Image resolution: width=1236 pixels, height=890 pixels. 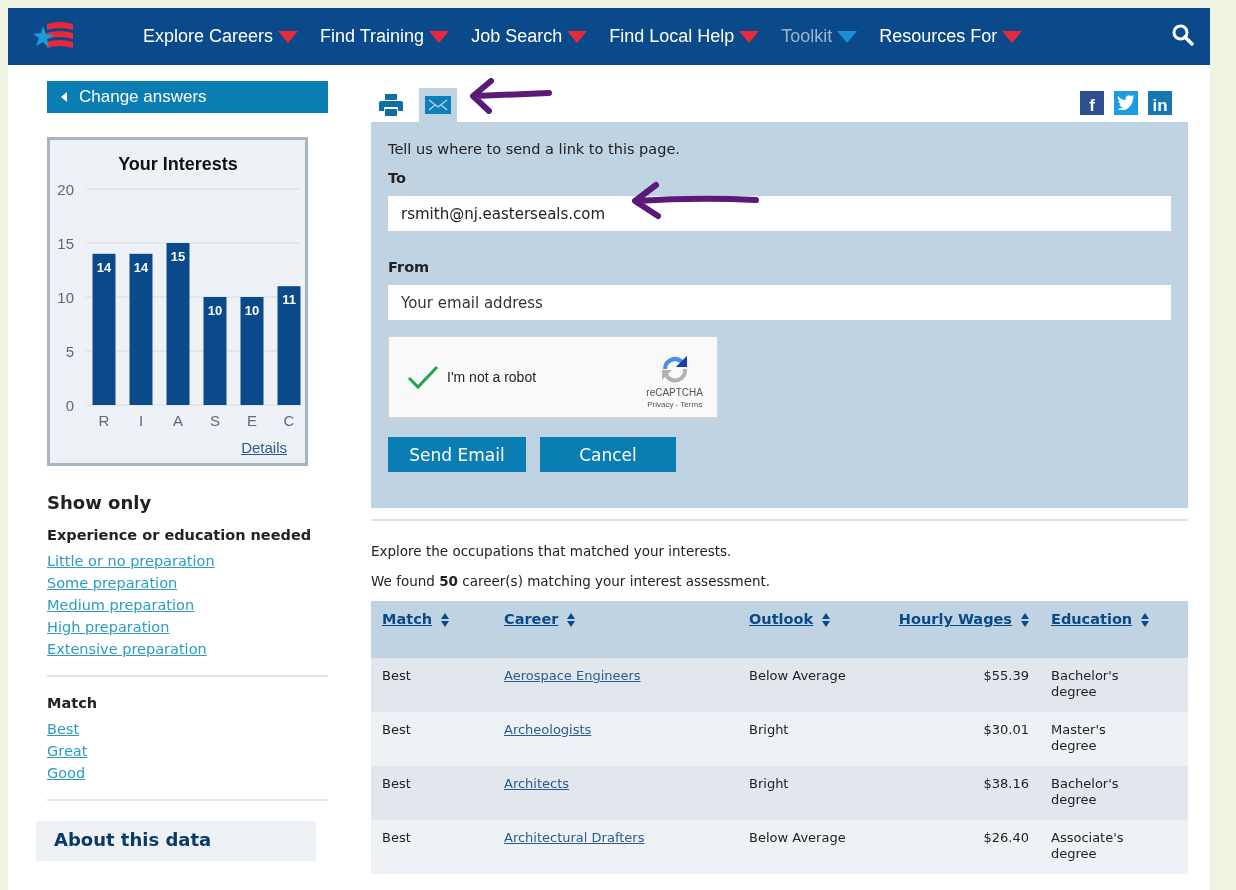 I want to click on axis-tick-label: 20, so click(x=65, y=189).